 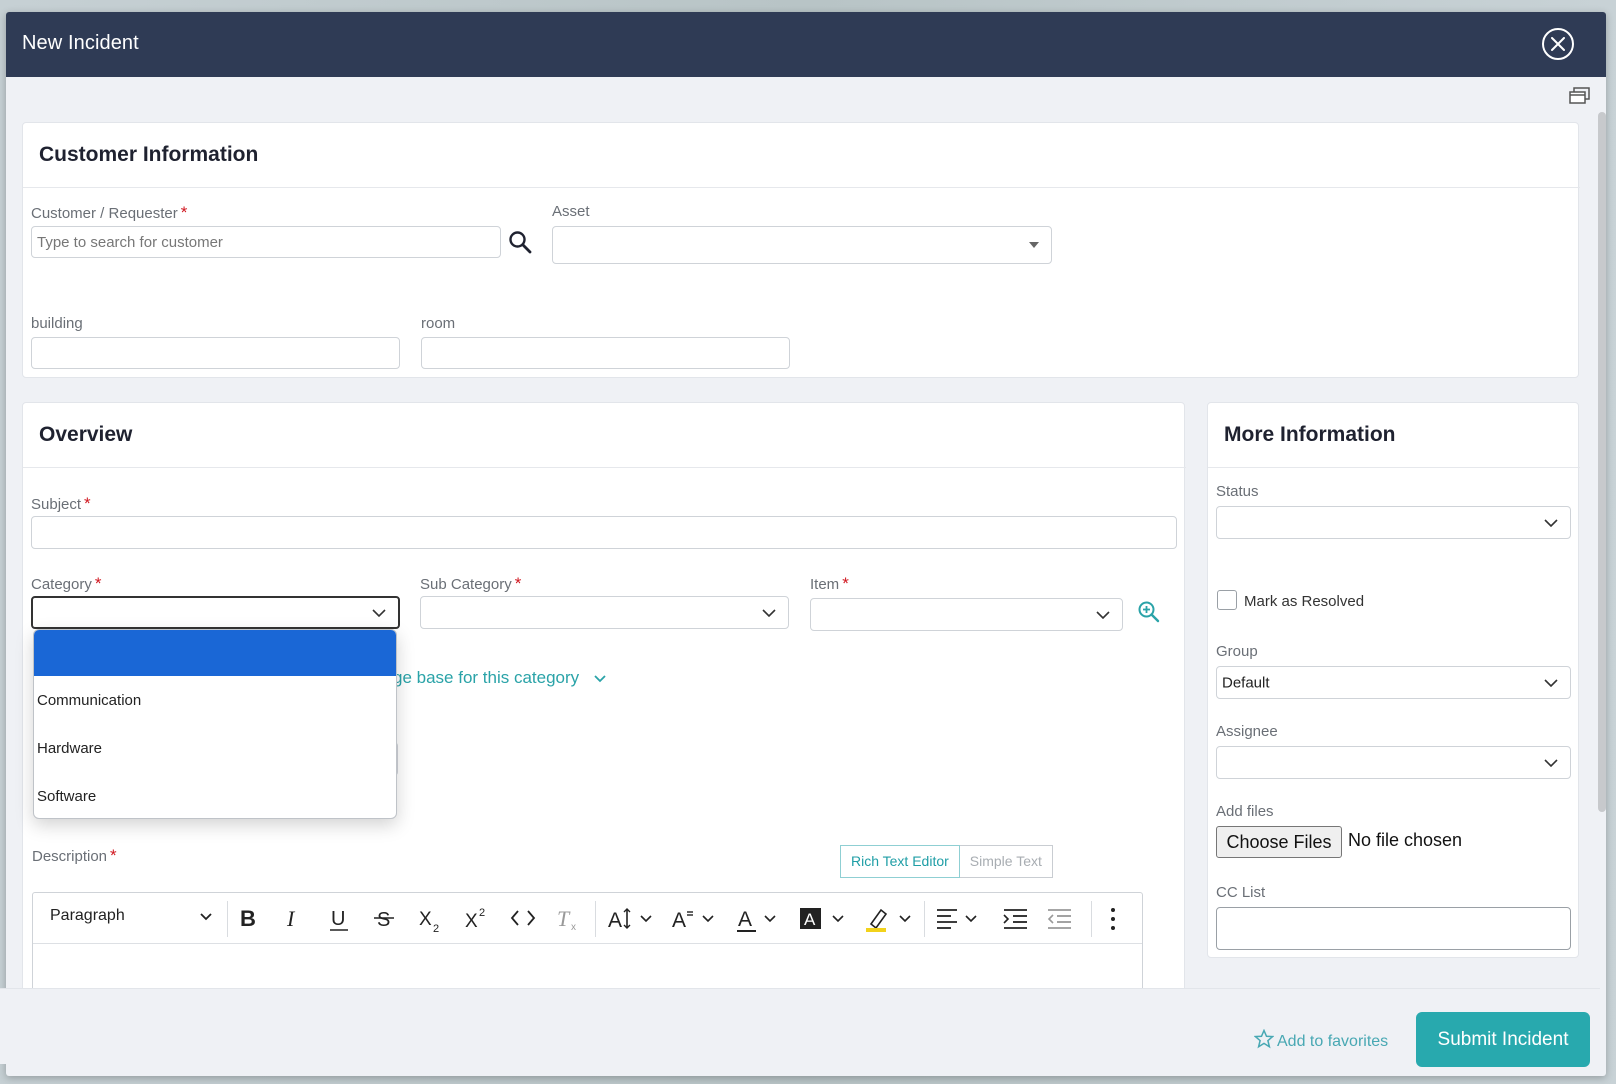 I want to click on svg-text: T, so click(x=564, y=918).